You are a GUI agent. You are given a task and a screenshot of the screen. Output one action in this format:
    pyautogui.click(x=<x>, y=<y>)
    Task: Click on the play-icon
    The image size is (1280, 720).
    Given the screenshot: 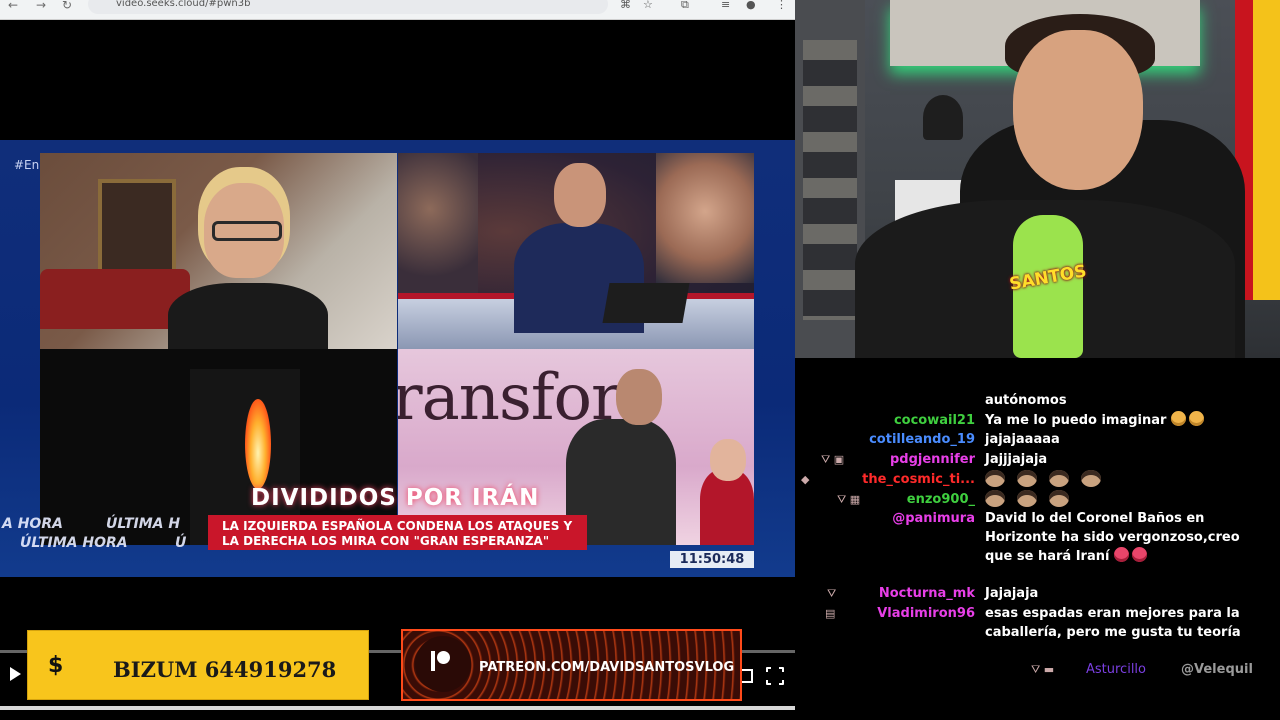 What is the action you would take?
    pyautogui.click(x=15, y=674)
    